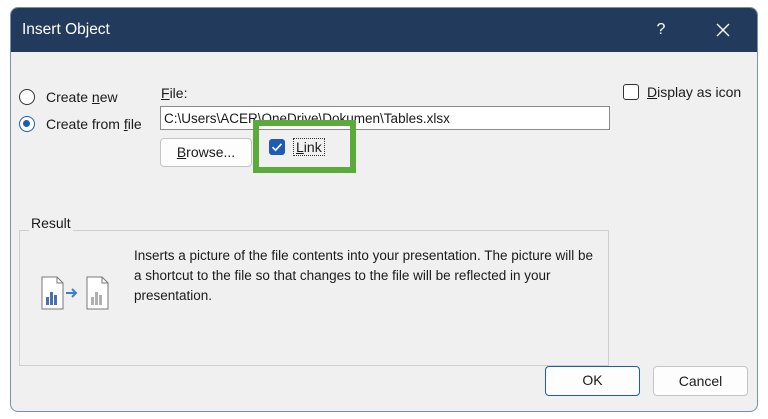 This screenshot has width=768, height=419. Describe the element at coordinates (384, 30) in the screenshot. I see `title-bar: Insert Object ?` at that location.